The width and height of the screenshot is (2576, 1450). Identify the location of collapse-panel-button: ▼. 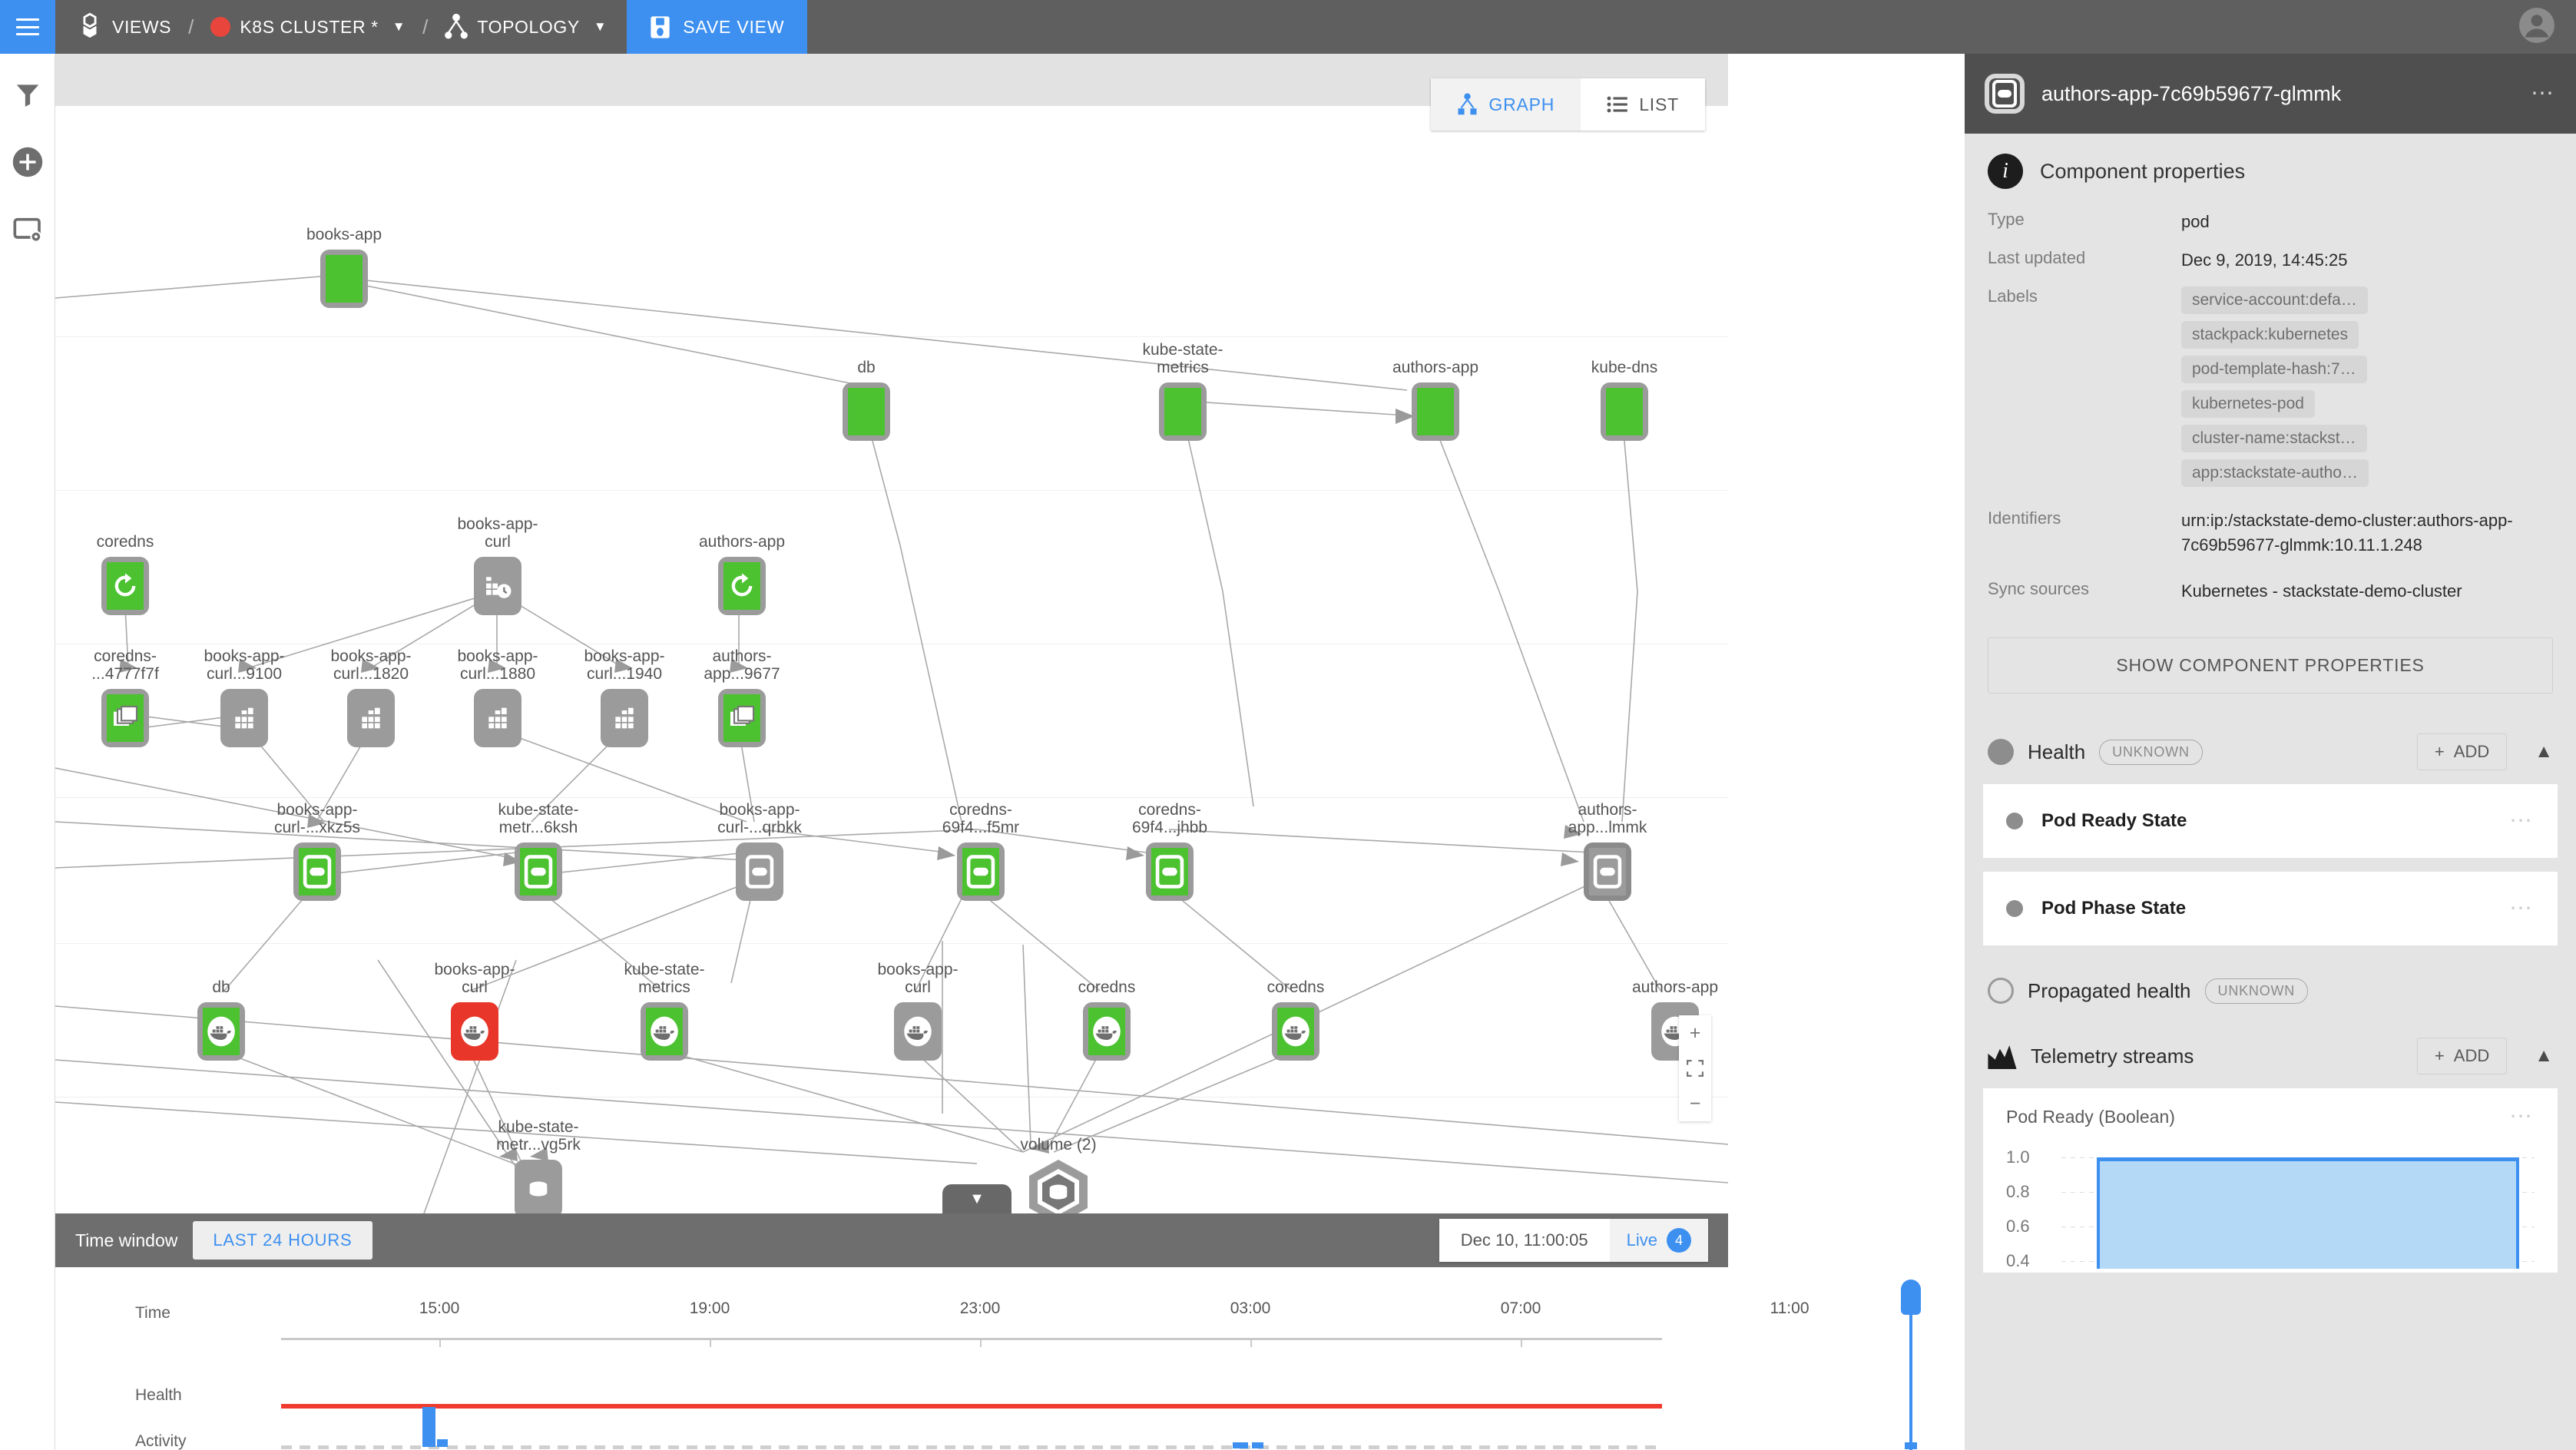
(977, 1198).